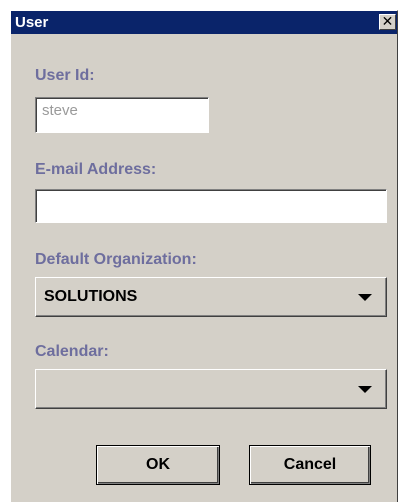  Describe the element at coordinates (310, 465) in the screenshot. I see `cancel-button: Cancel` at that location.